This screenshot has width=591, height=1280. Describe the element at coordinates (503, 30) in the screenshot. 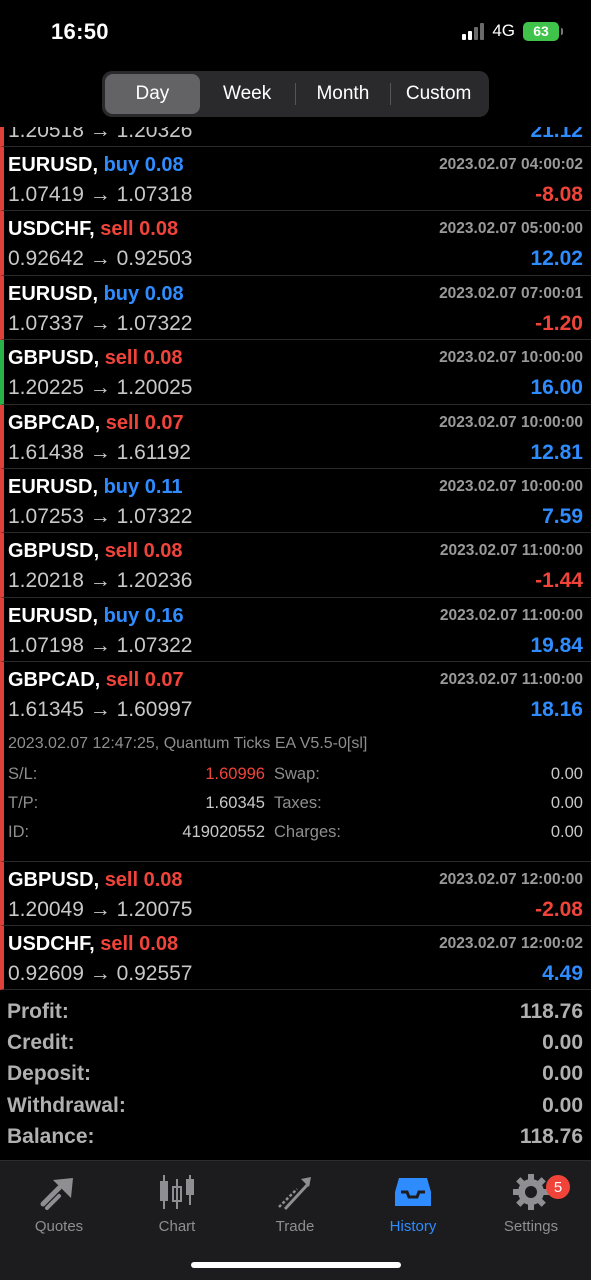

I see `network-type: 4G` at that location.